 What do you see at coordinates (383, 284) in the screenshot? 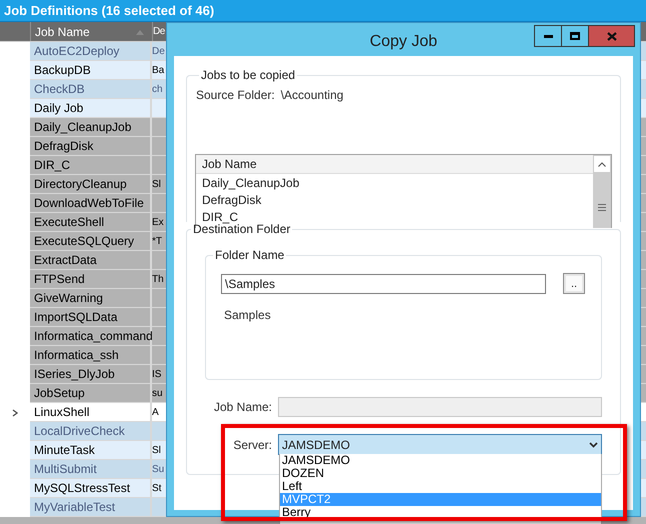
I see `folder-field: \Samples` at bounding box center [383, 284].